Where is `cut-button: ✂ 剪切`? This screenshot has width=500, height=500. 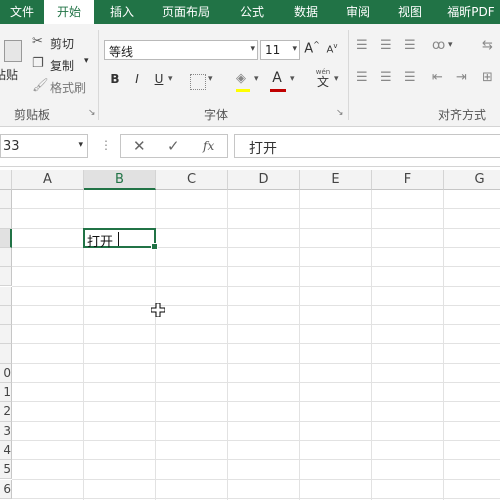 cut-button: ✂ 剪切 is located at coordinates (62, 43).